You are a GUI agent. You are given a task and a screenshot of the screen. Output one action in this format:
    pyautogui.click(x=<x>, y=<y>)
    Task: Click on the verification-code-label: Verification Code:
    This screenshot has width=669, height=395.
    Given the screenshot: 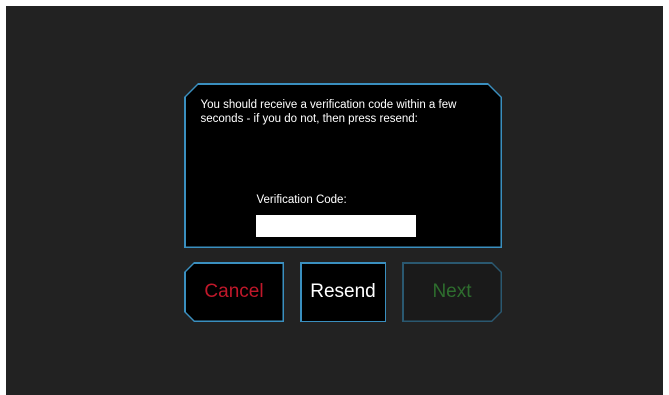 What is the action you would take?
    pyautogui.click(x=301, y=199)
    